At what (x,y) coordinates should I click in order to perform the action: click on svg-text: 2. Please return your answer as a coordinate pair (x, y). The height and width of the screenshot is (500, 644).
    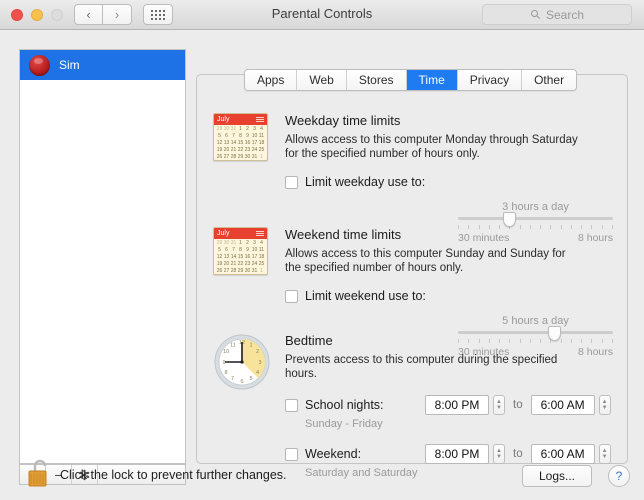
    Looking at the image, I should click on (257, 352).